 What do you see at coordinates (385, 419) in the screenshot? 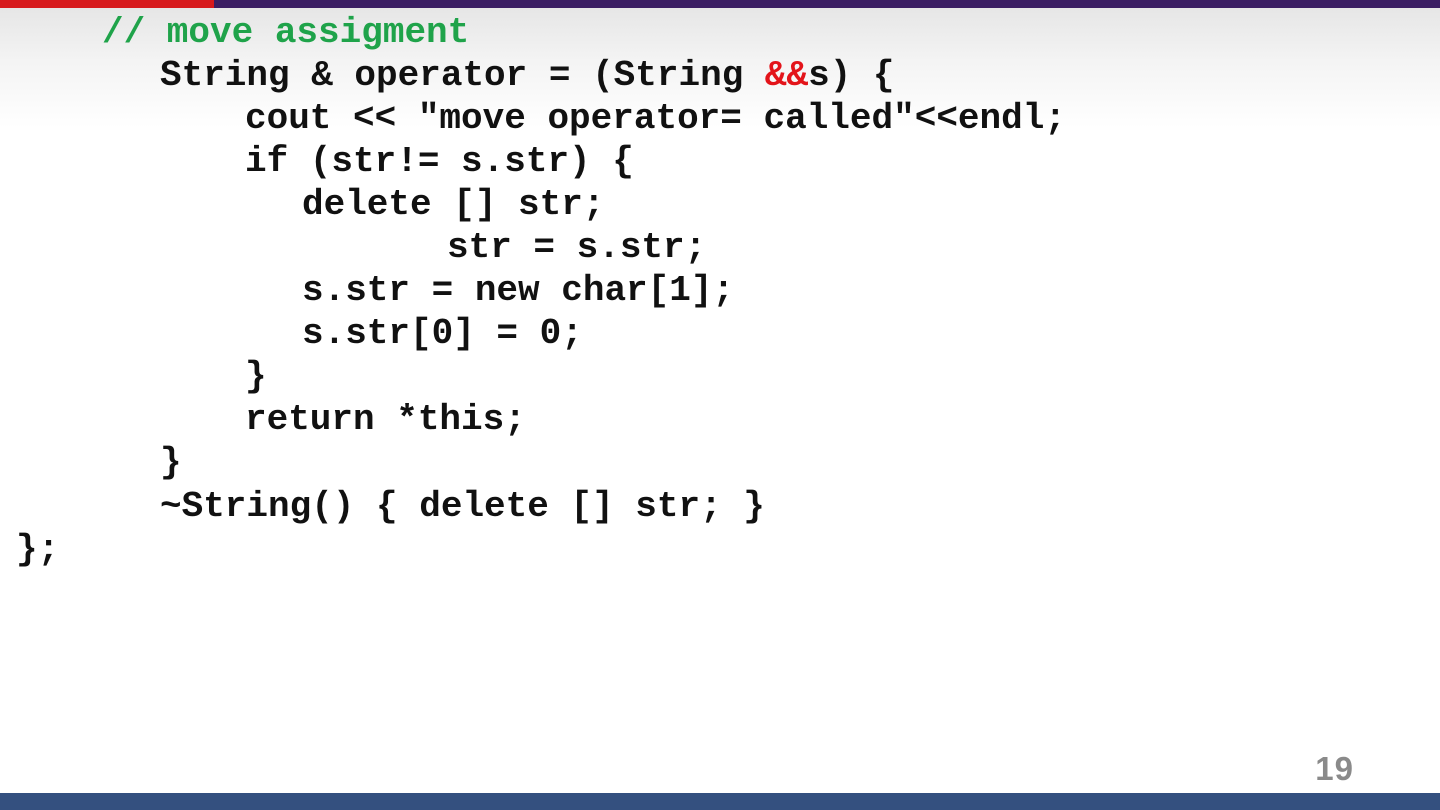
I see `code-line: return *this;` at bounding box center [385, 419].